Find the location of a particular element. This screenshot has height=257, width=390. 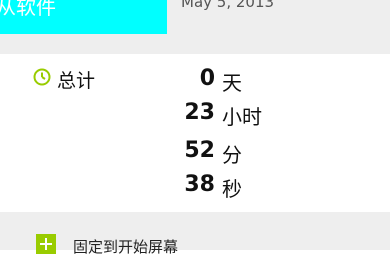

date-label: May 5, 2013 is located at coordinates (228, 5).